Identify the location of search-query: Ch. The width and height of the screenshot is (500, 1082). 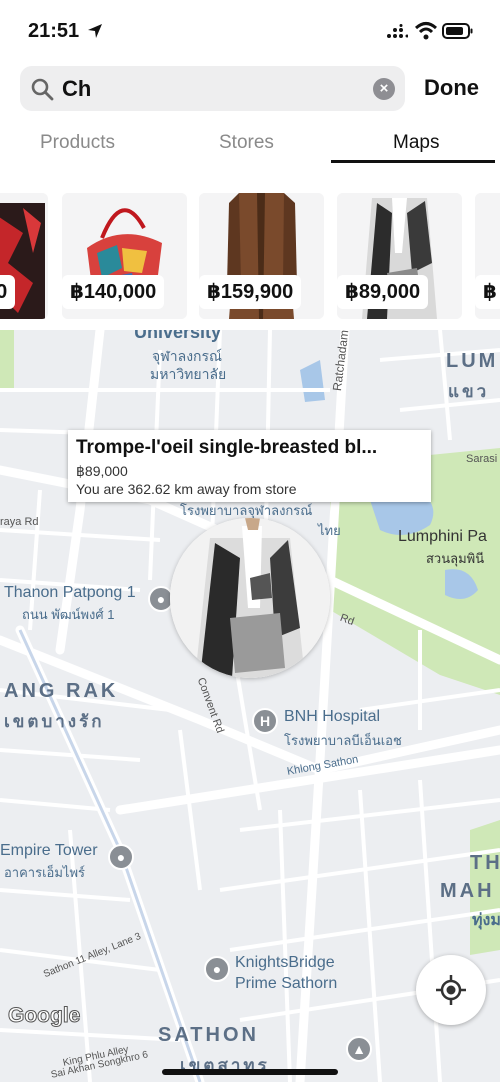
(77, 88).